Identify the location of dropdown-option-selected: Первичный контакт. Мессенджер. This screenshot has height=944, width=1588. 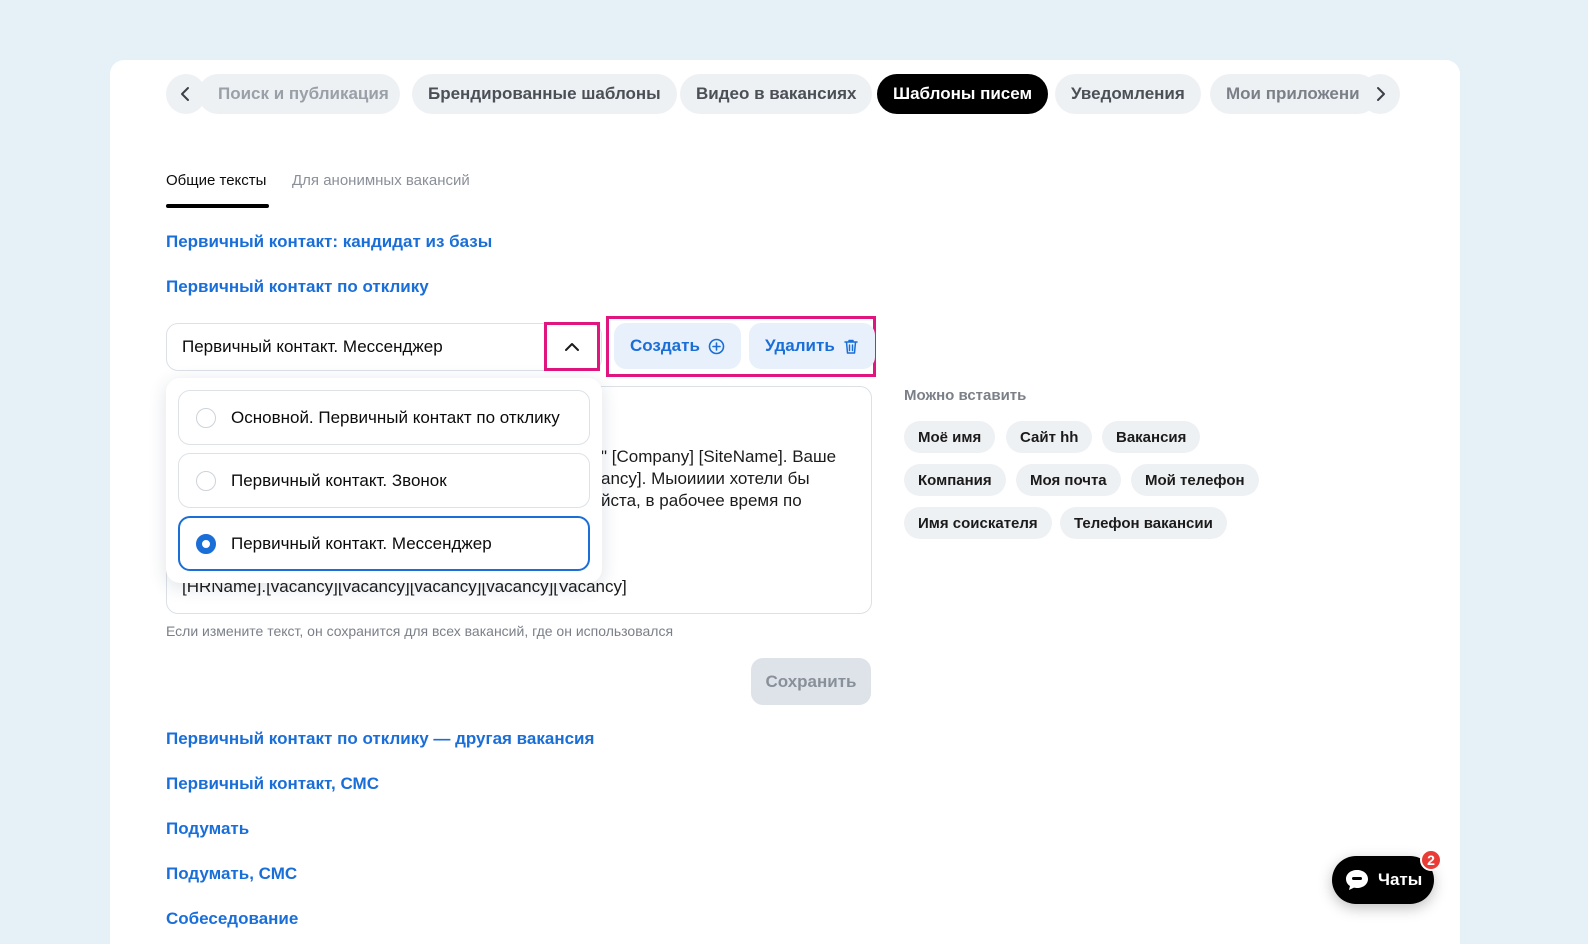
(384, 543).